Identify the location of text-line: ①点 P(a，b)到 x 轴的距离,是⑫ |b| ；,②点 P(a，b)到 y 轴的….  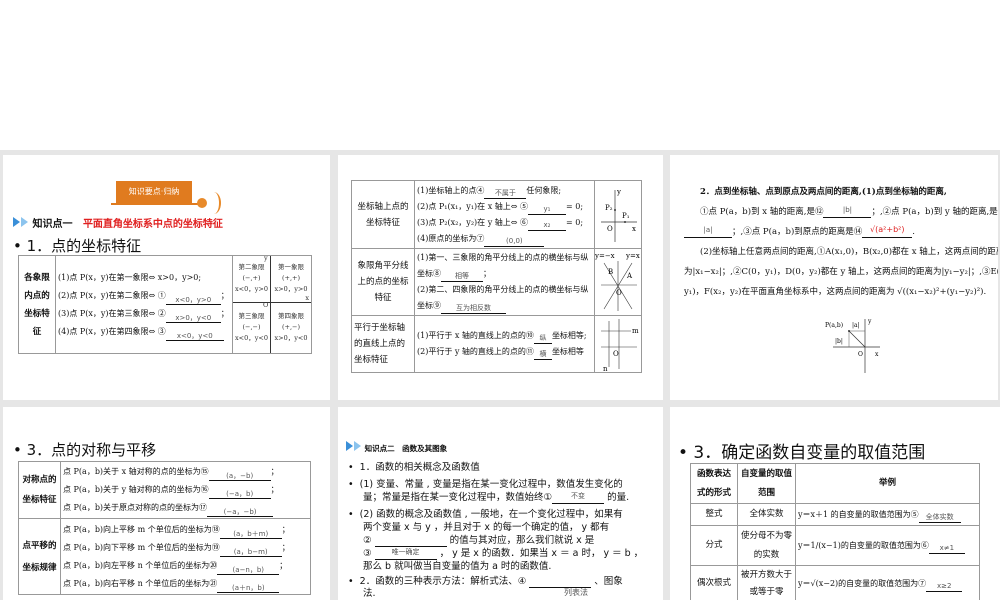
(849, 212).